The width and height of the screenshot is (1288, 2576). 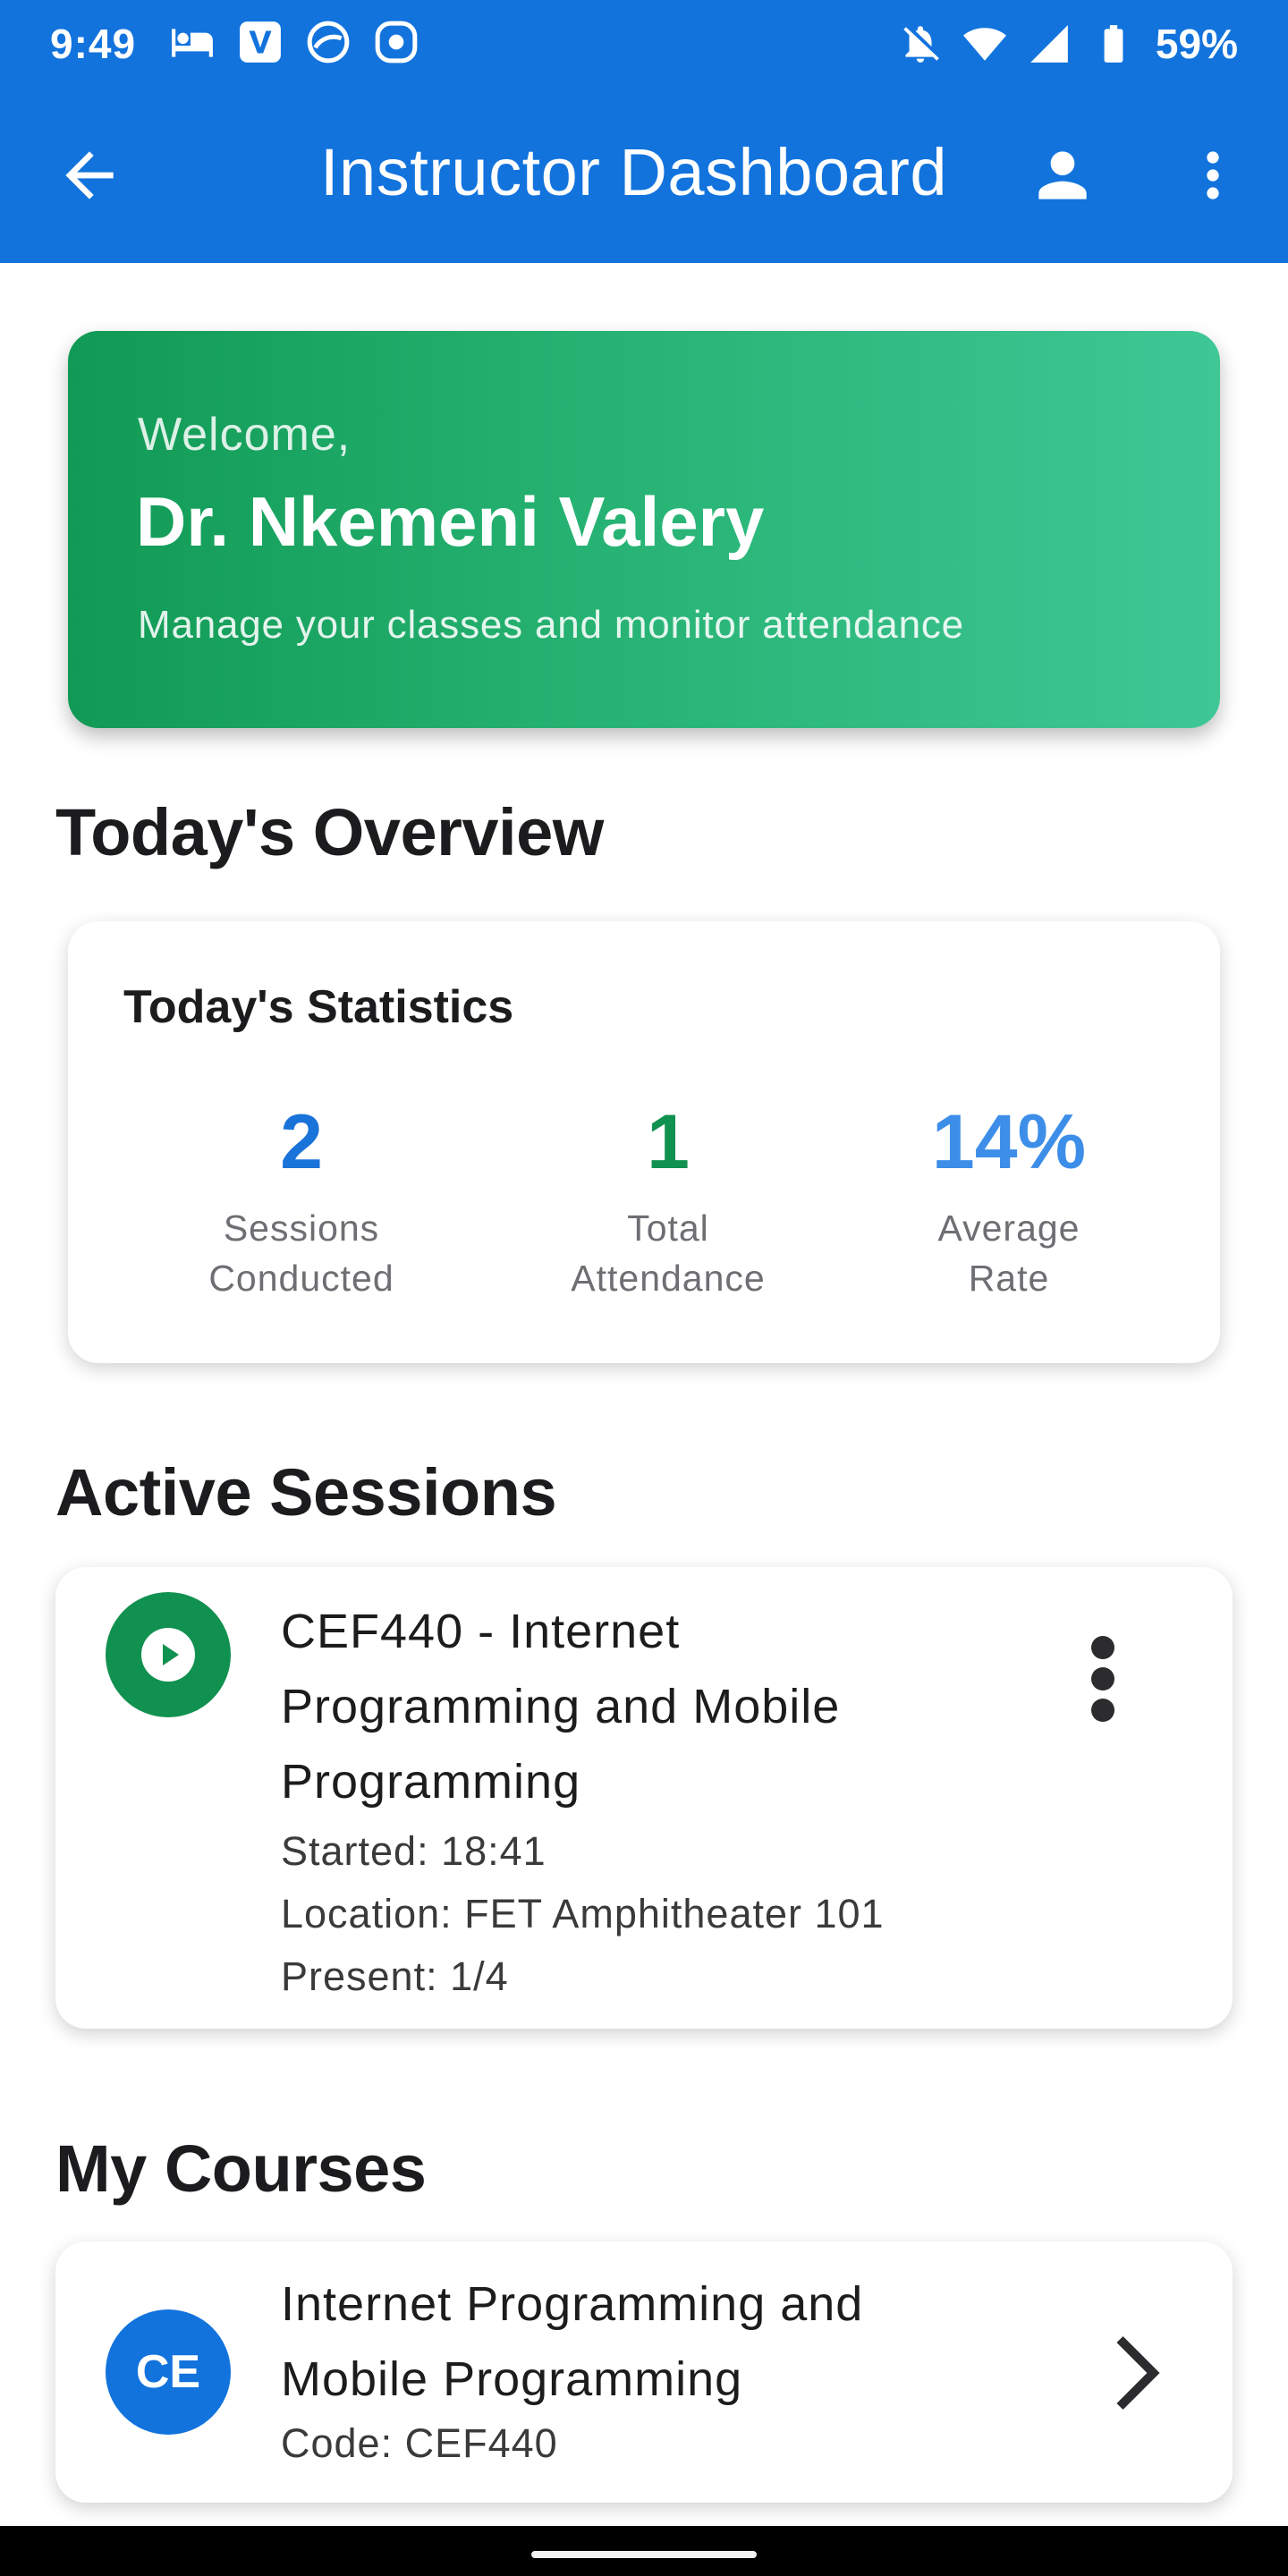 What do you see at coordinates (168, 2372) in the screenshot?
I see `course-avatar: CE` at bounding box center [168, 2372].